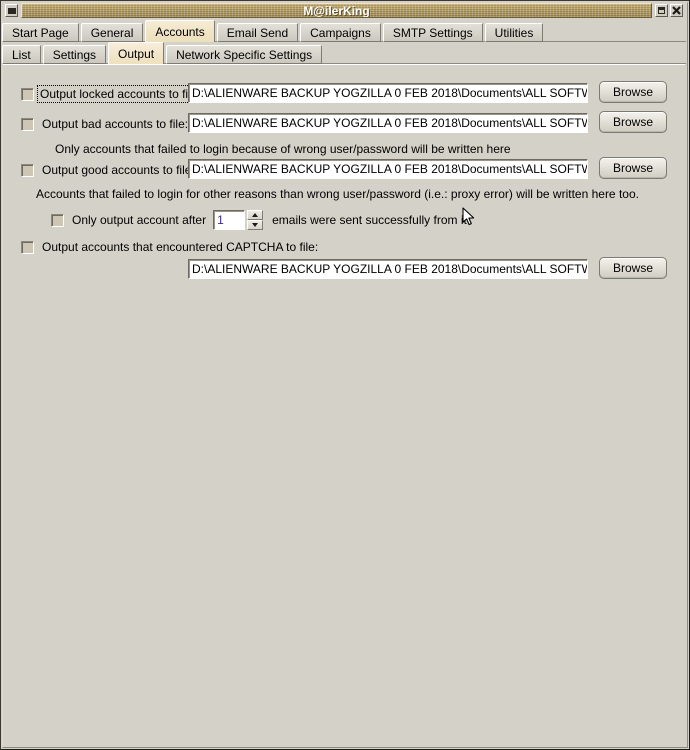 The image size is (690, 750). I want to click on subtab-settings: Settings, so click(74, 54).